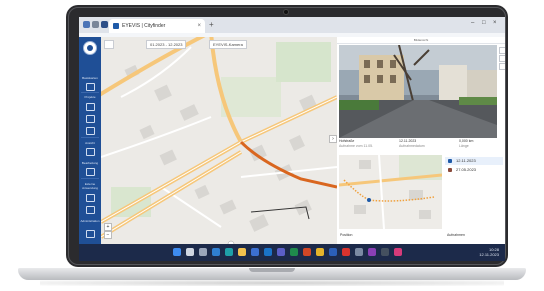  I want to click on browser-tab: EYEVIS | Cityfinder ×, so click(157, 26).